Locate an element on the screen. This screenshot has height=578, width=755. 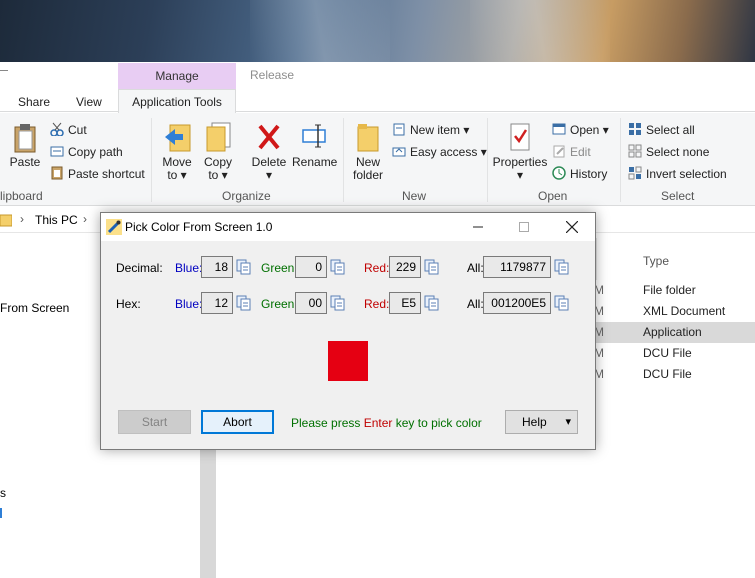
list-item-selected: Application is located at coordinates (675, 332).